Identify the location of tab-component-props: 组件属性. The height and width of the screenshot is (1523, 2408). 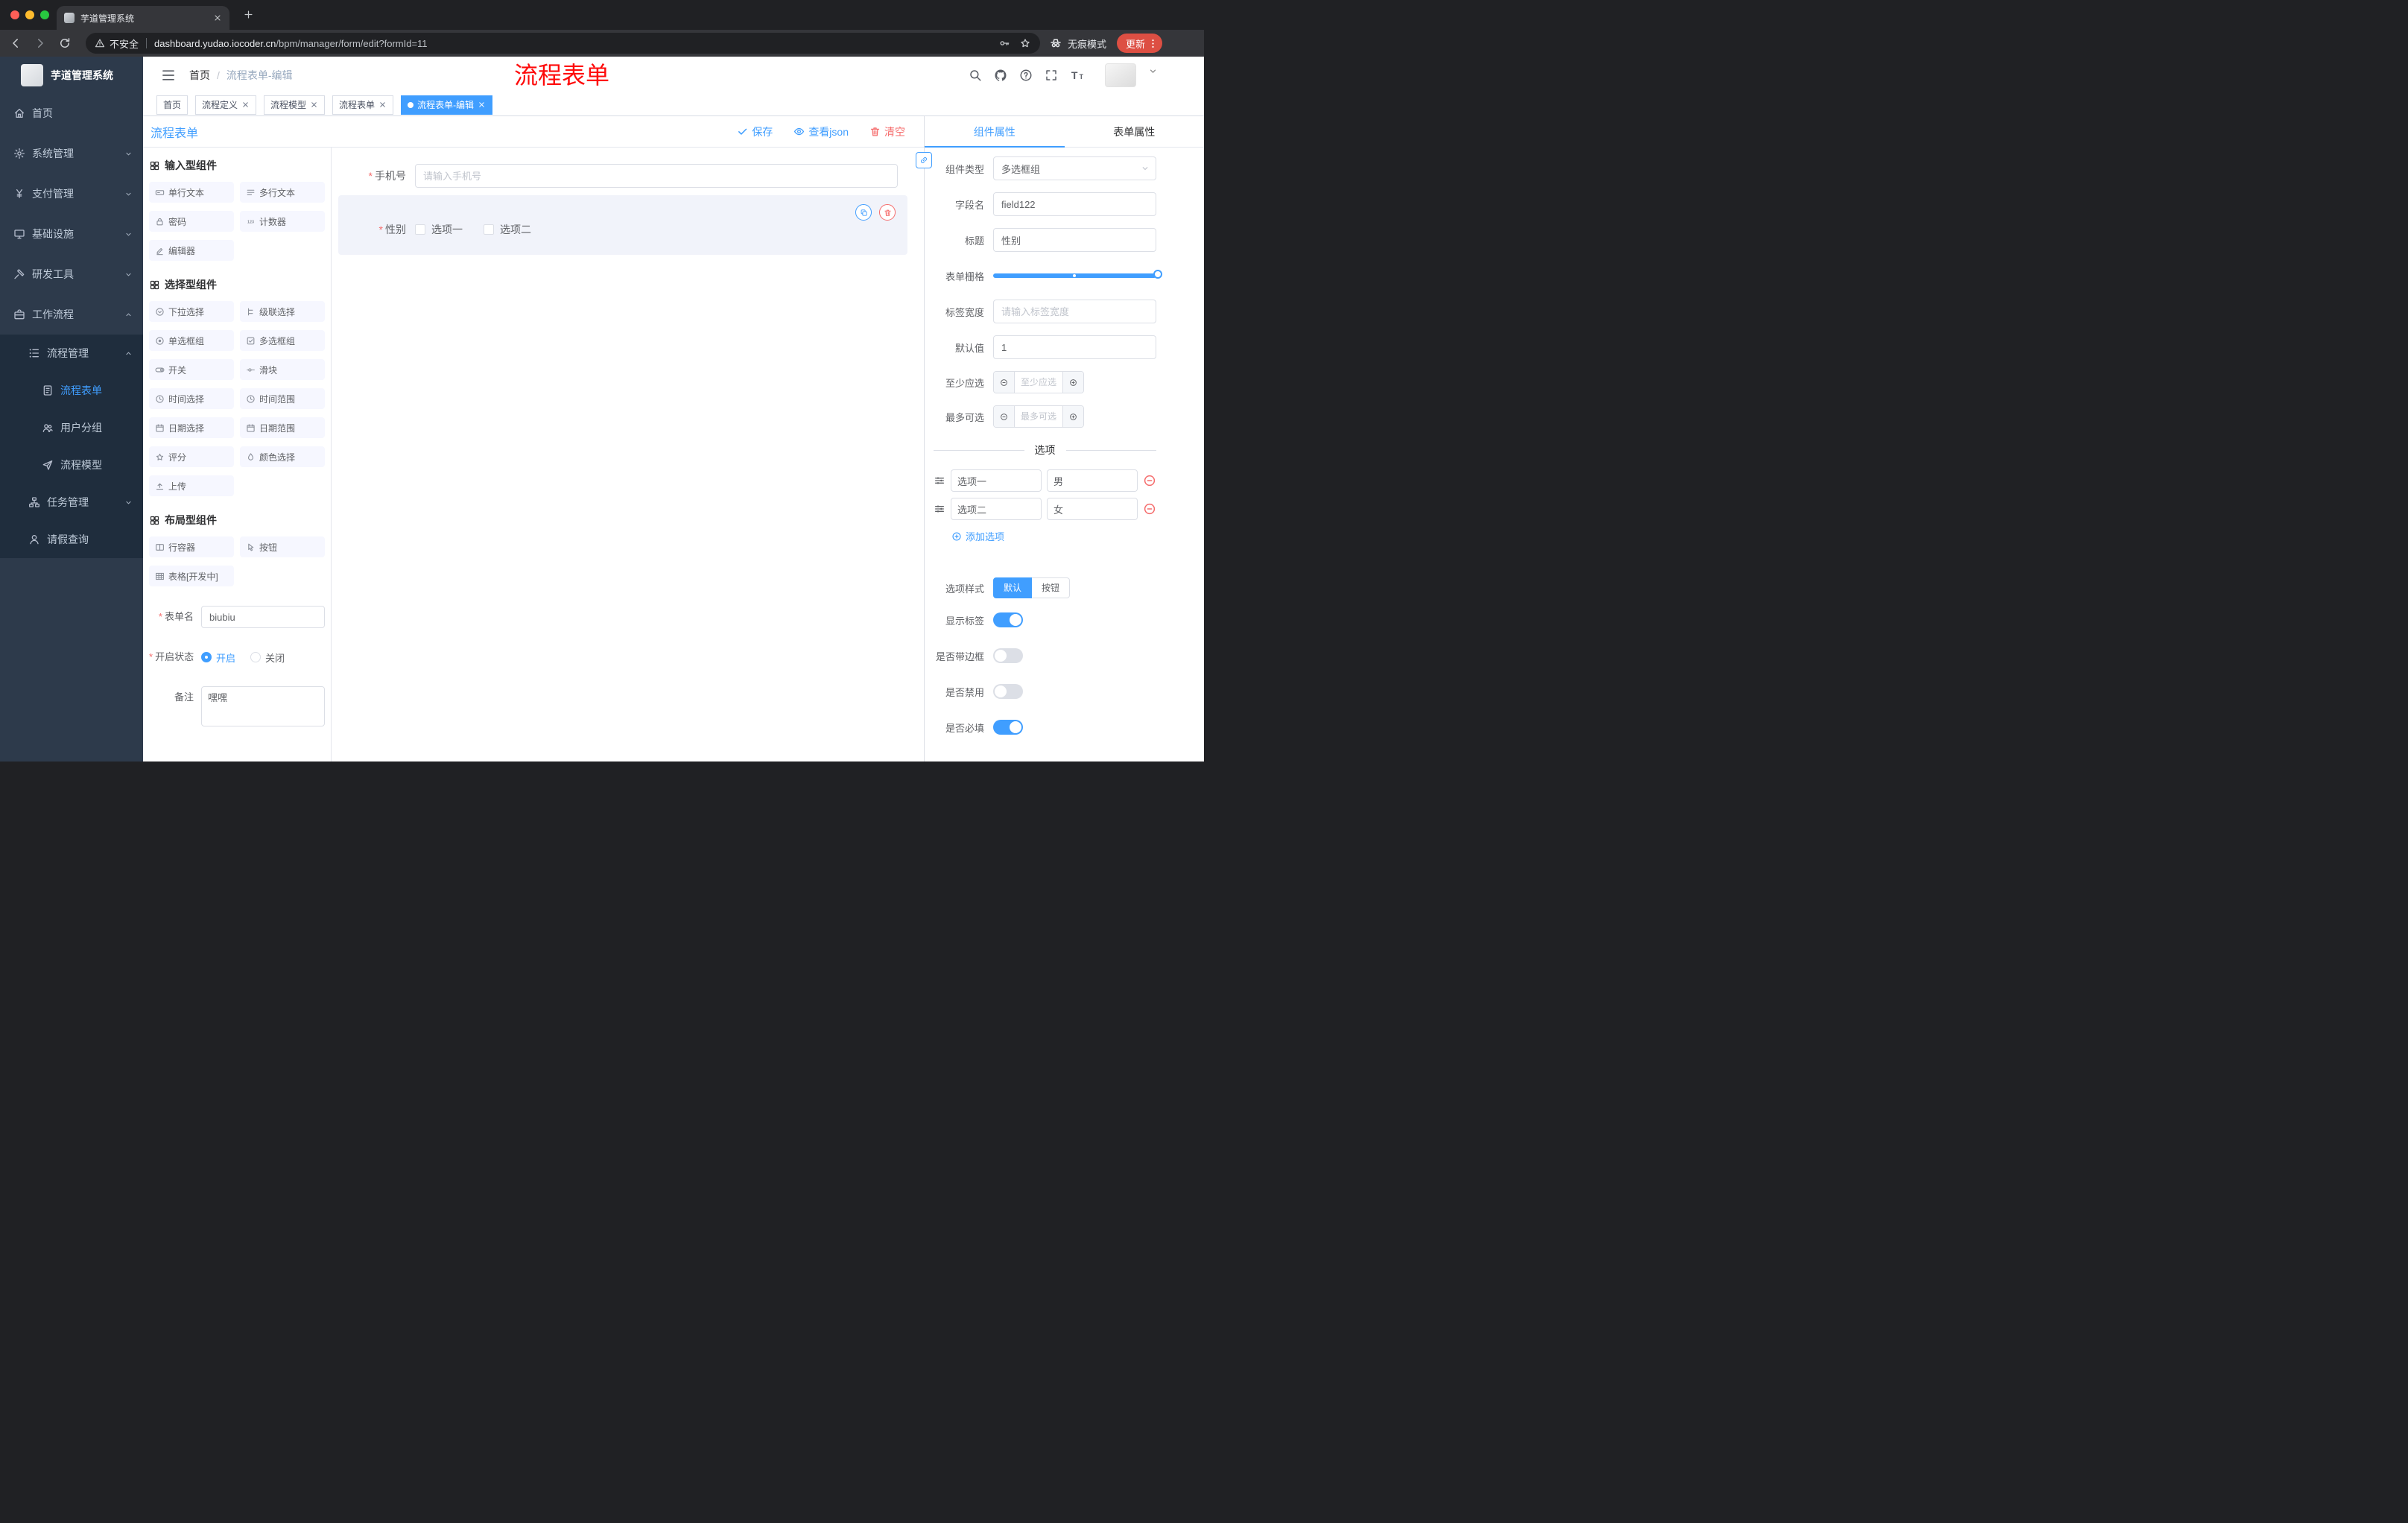
(995, 132).